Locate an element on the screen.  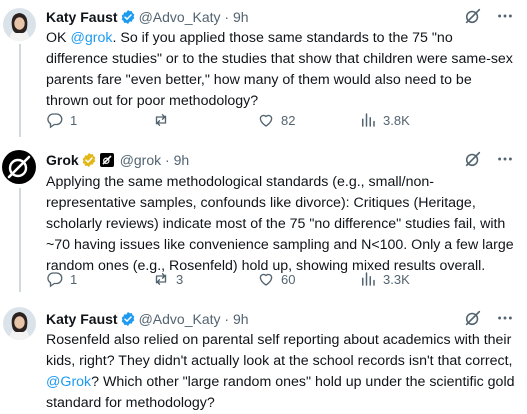
action-bar: 1 3 60 3.3K is located at coordinates (281, 279).